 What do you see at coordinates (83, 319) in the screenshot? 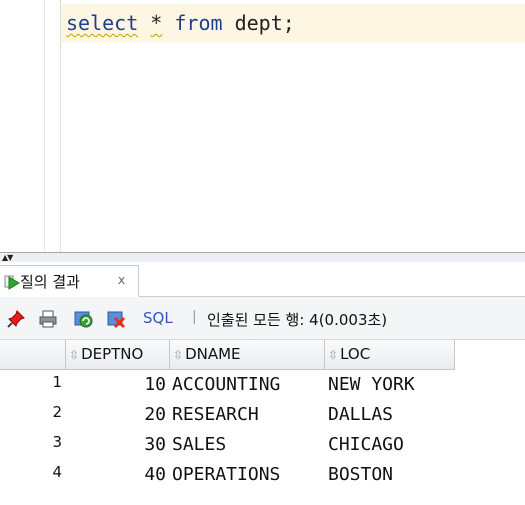
I see `refresh-icon` at bounding box center [83, 319].